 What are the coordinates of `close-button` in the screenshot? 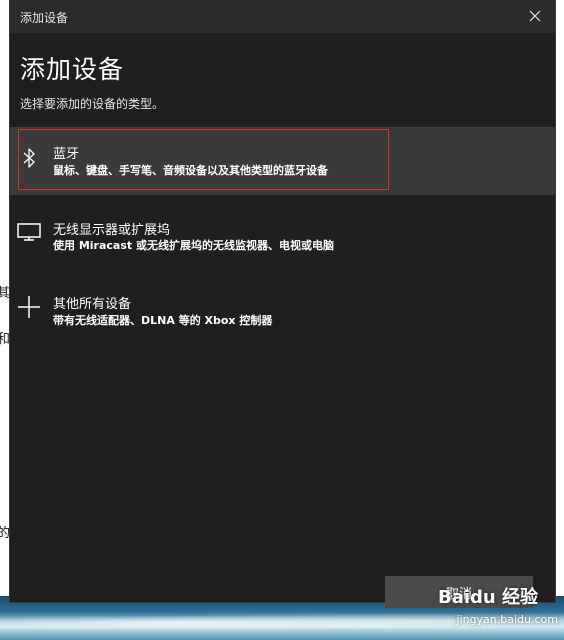 It's located at (535, 16).